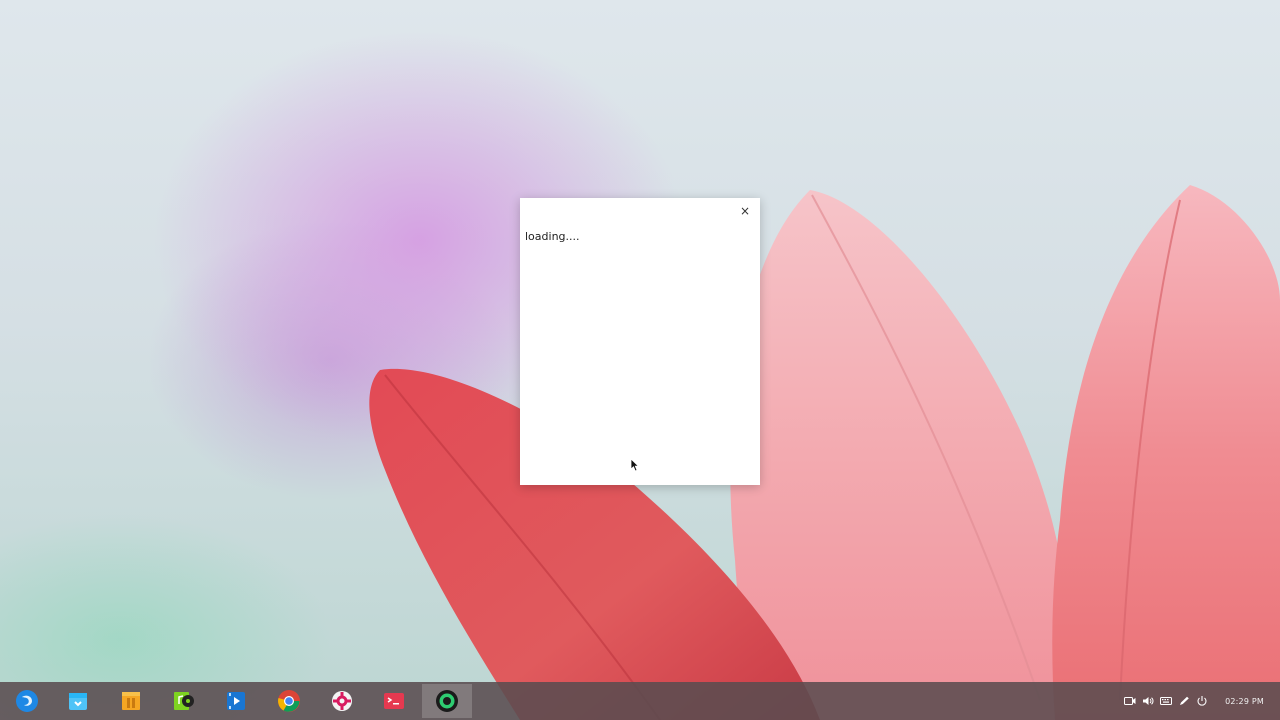 This screenshot has width=1280, height=720. I want to click on app-store-icon, so click(78, 701).